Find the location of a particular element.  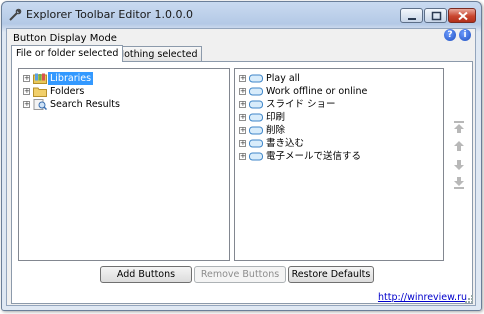

restore-defaults-button: Restore Defaults is located at coordinates (331, 274).